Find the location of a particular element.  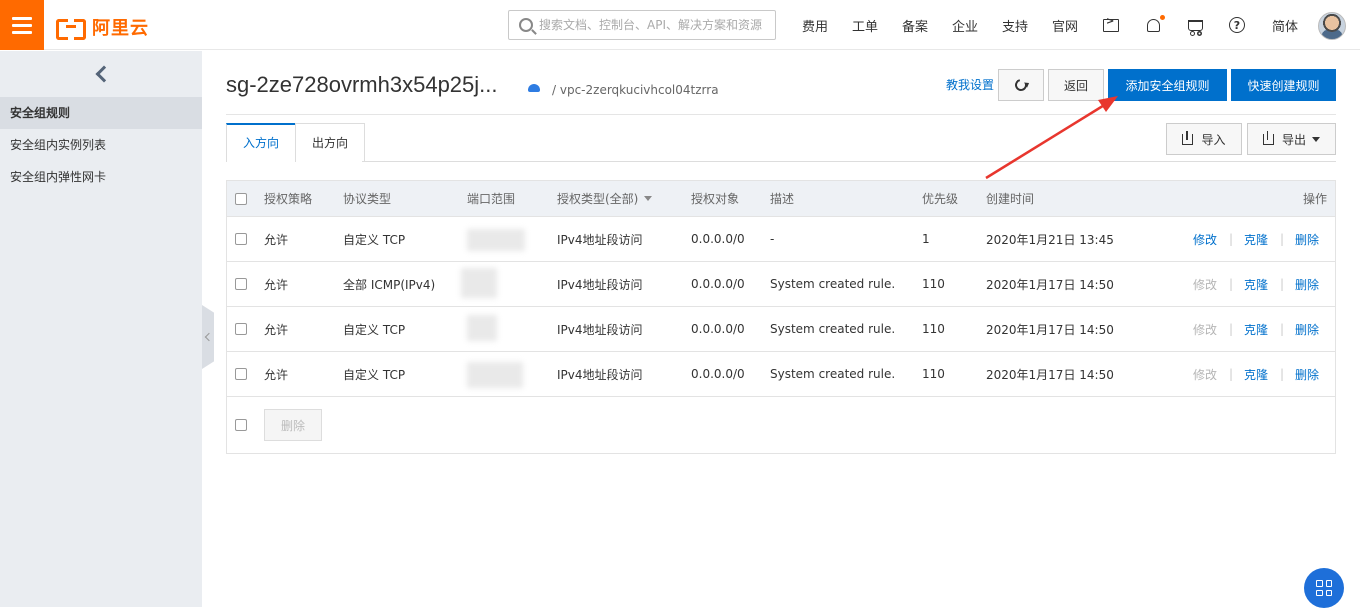

settings-guide-link: 教我设置 is located at coordinates (970, 84).